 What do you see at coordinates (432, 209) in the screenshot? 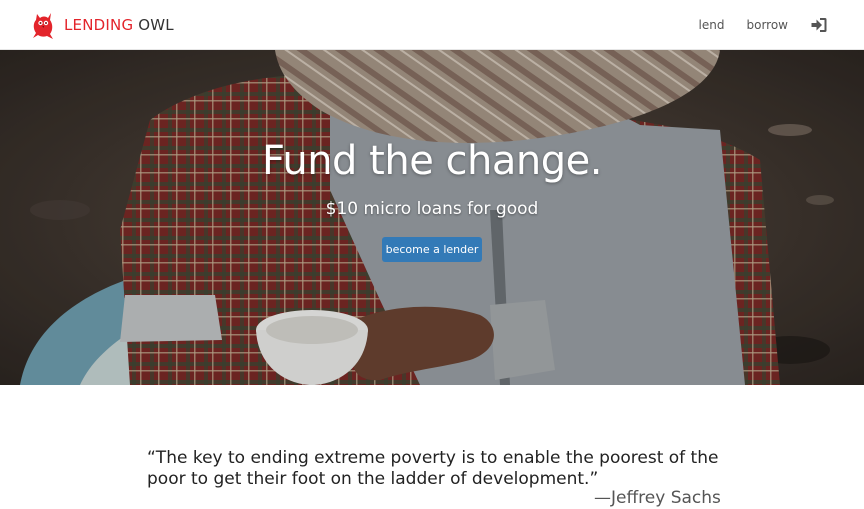
I see `hero-subtitle: $10 micro loans for good` at bounding box center [432, 209].